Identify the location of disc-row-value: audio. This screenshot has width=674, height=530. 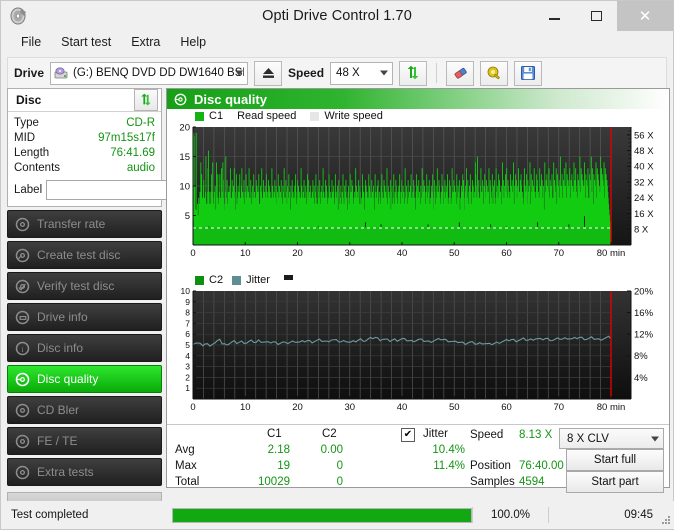
(140, 168).